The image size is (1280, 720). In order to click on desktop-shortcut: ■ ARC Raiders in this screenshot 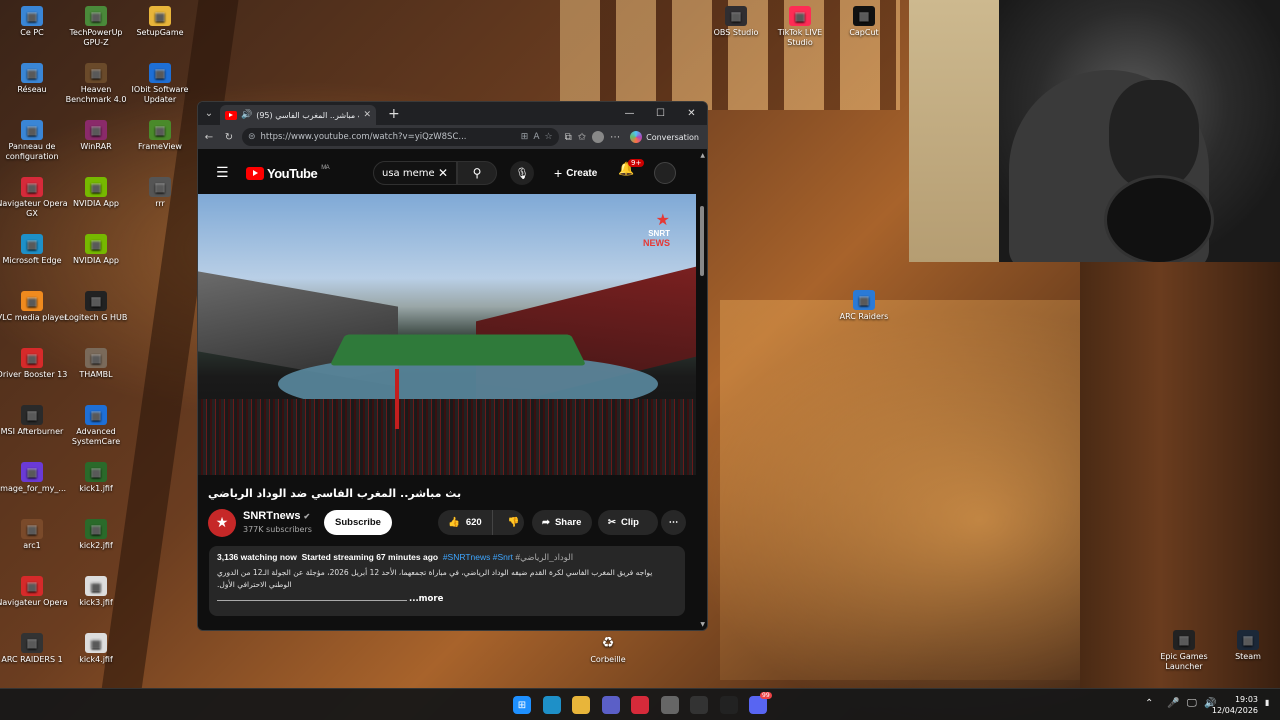, I will do `click(864, 306)`.